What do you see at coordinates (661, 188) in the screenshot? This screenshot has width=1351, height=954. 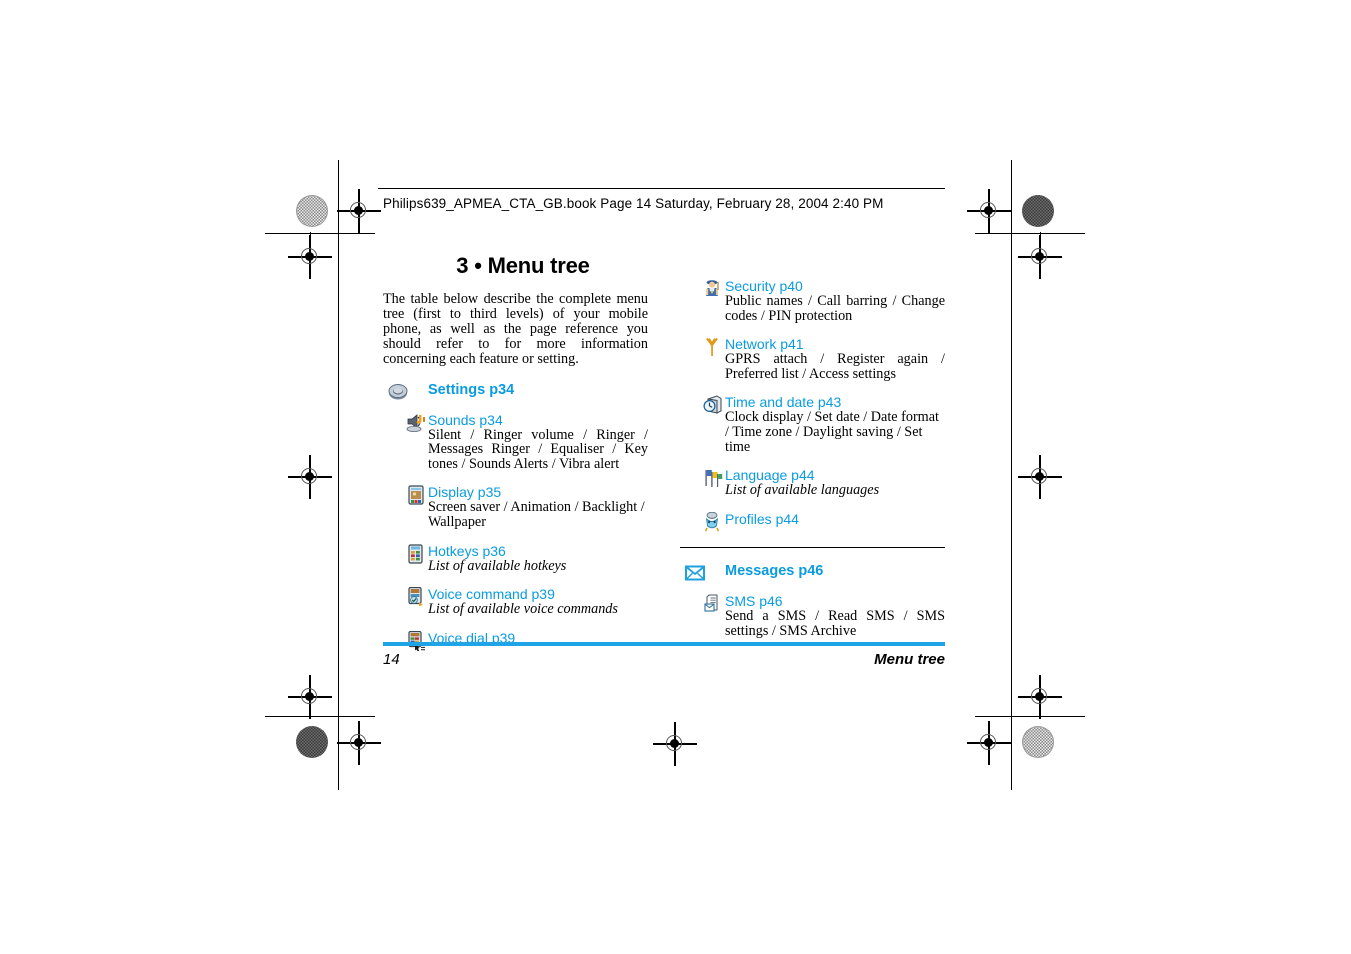 I see `print-header-rule` at bounding box center [661, 188].